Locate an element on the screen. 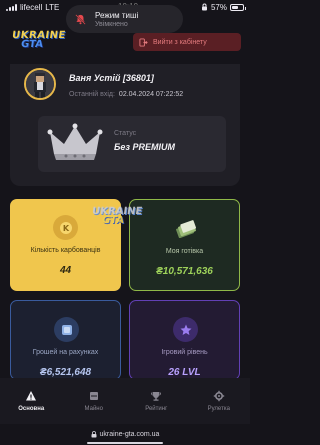  lock-rotation-icon is located at coordinates (204, 7).